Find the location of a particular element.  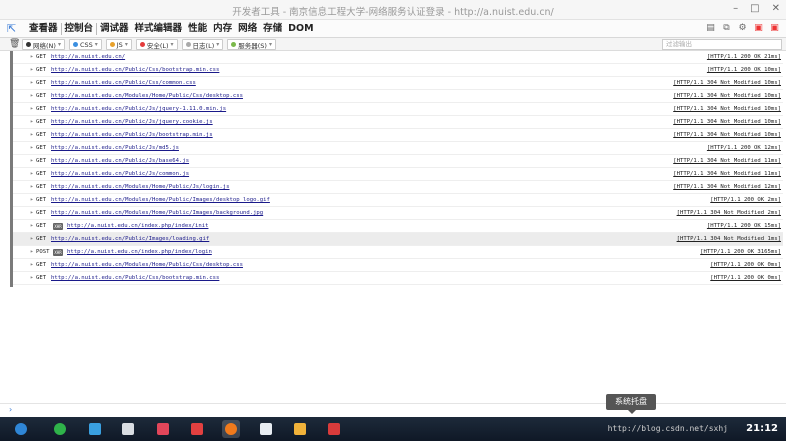

tab-dom: DOM is located at coordinates (300, 29).